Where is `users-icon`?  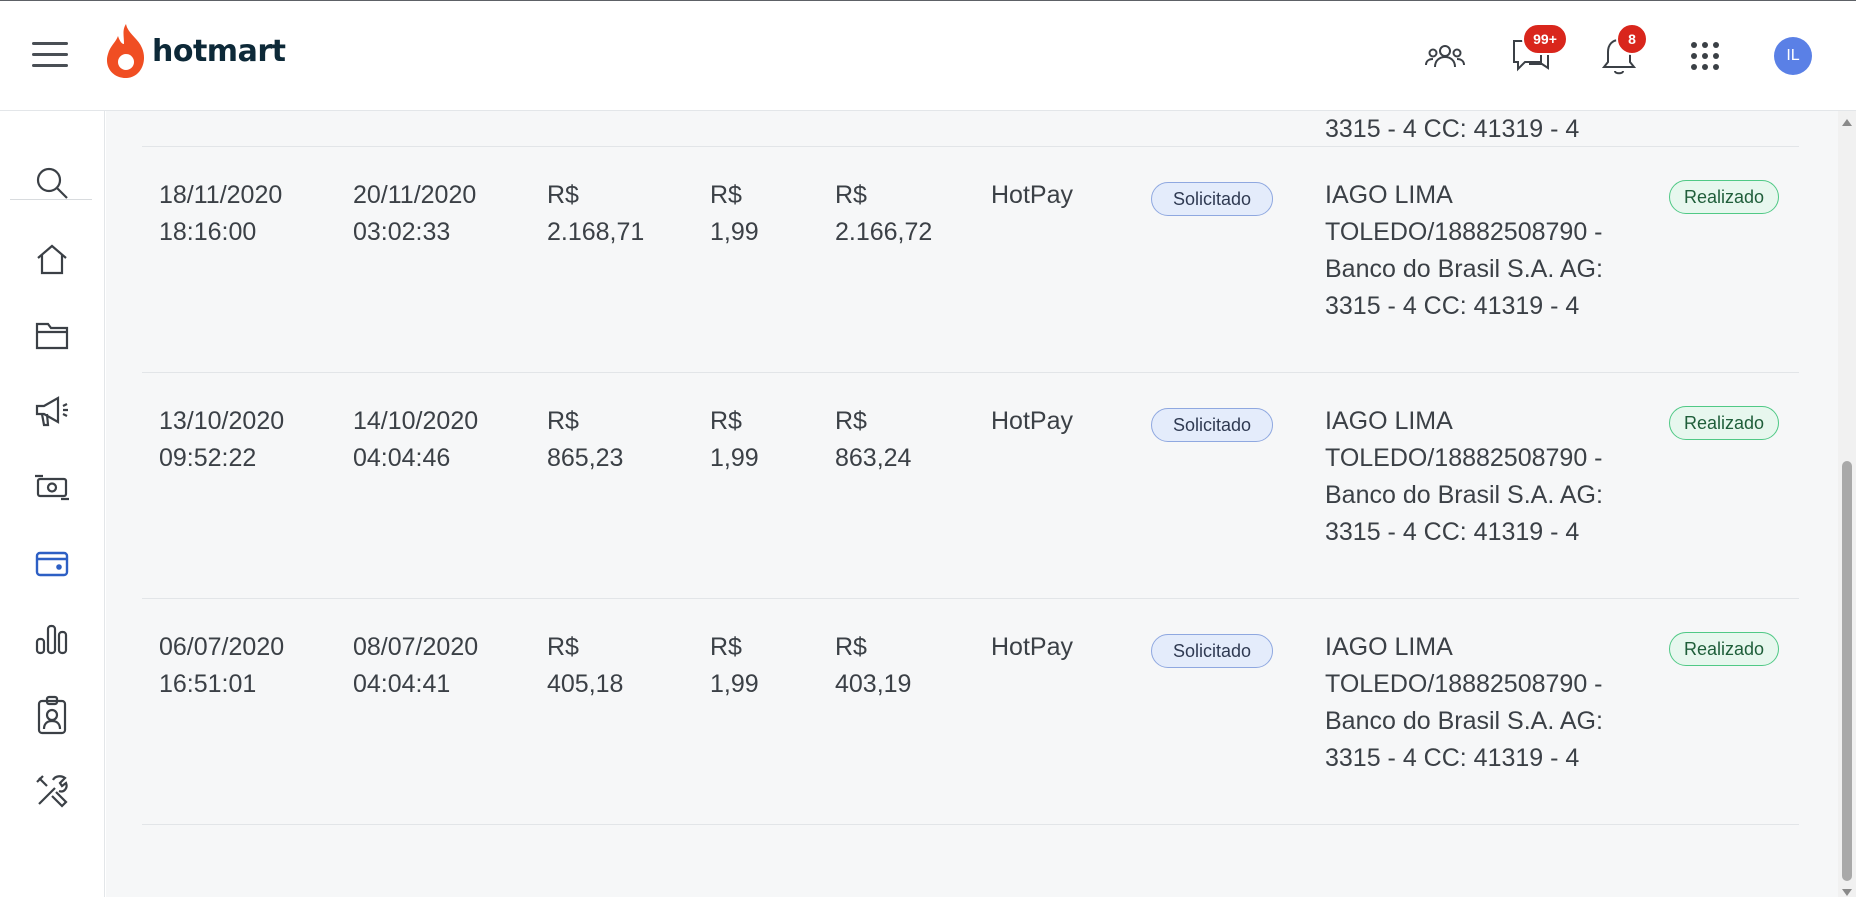
users-icon is located at coordinates (1445, 56).